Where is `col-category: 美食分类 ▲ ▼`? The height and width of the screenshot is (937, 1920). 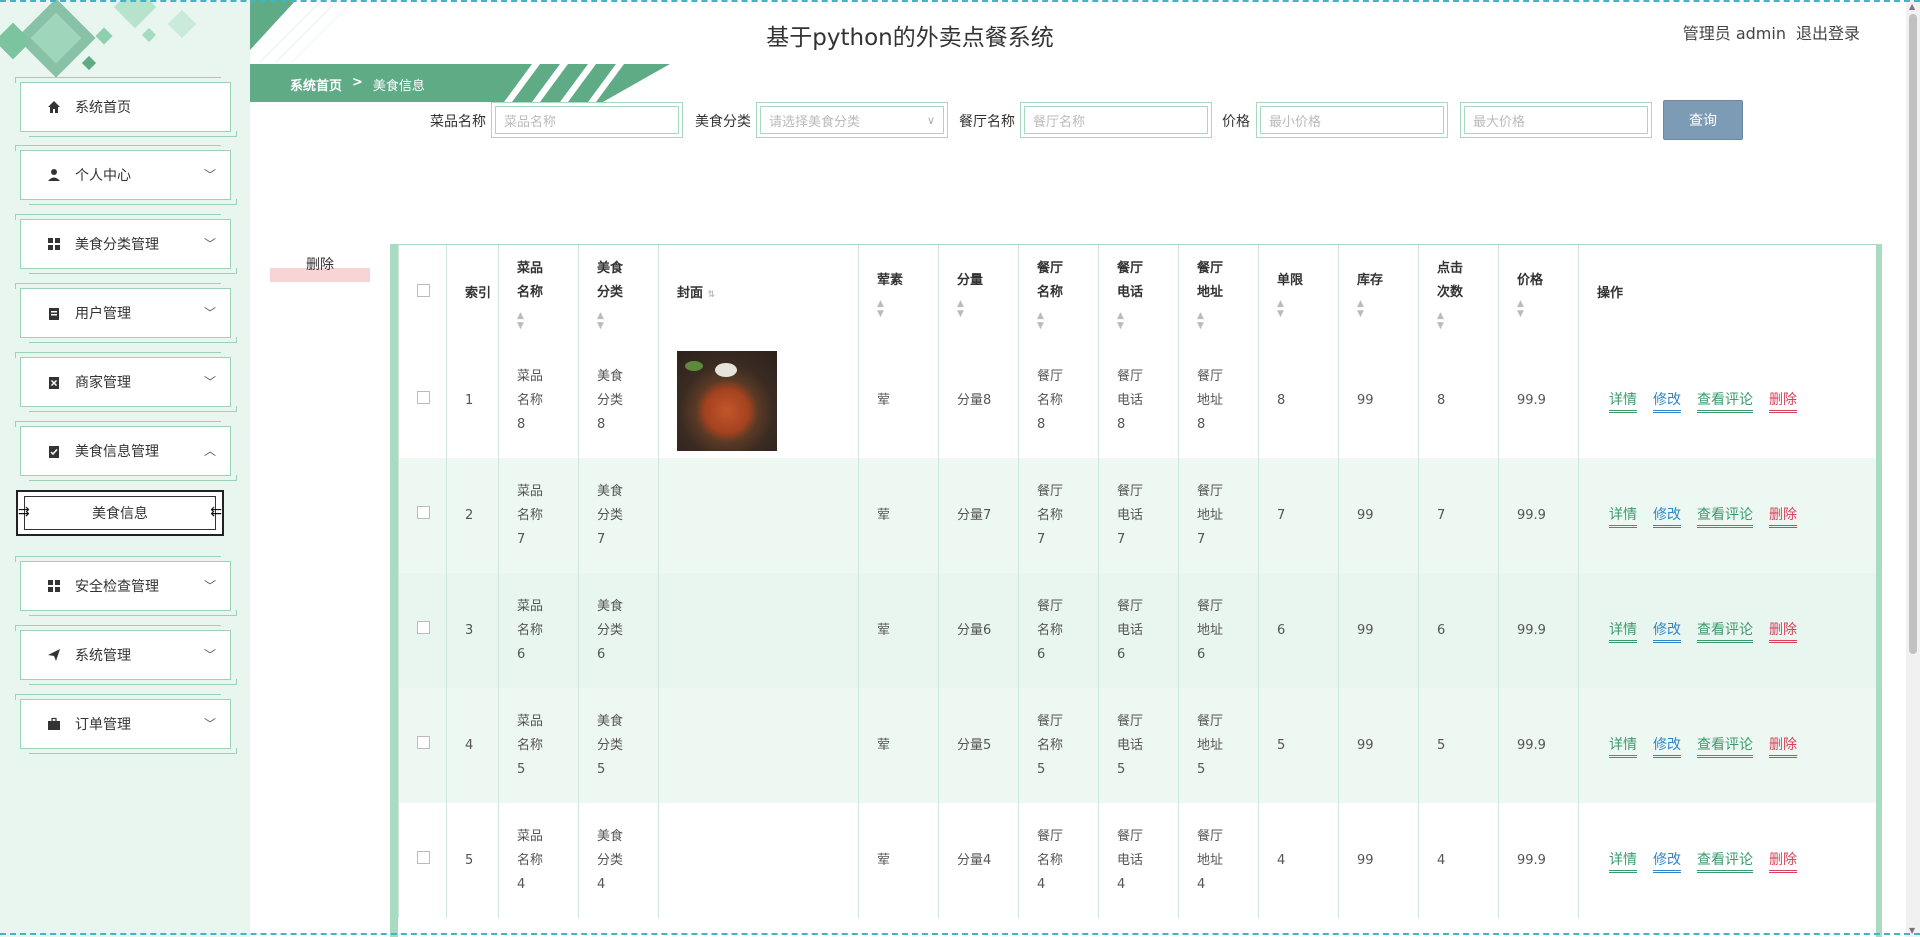
col-category: 美食分类 ▲ ▼ is located at coordinates (618, 294).